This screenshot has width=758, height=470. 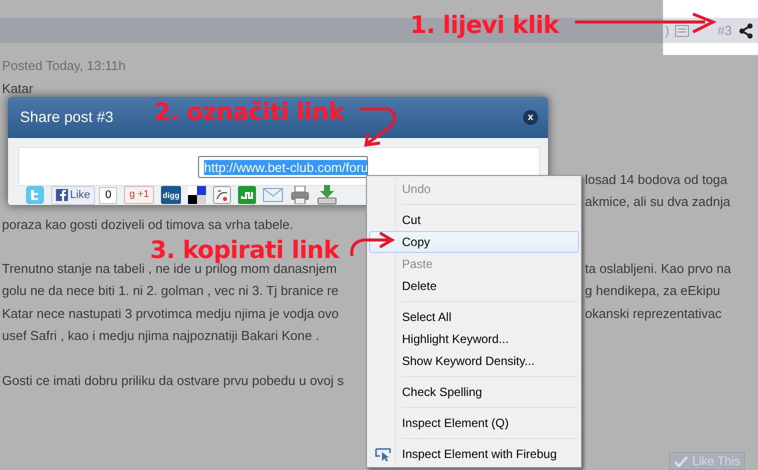 What do you see at coordinates (657, 202) in the screenshot?
I see `post-text: akmice, ali su dva zadnja` at bounding box center [657, 202].